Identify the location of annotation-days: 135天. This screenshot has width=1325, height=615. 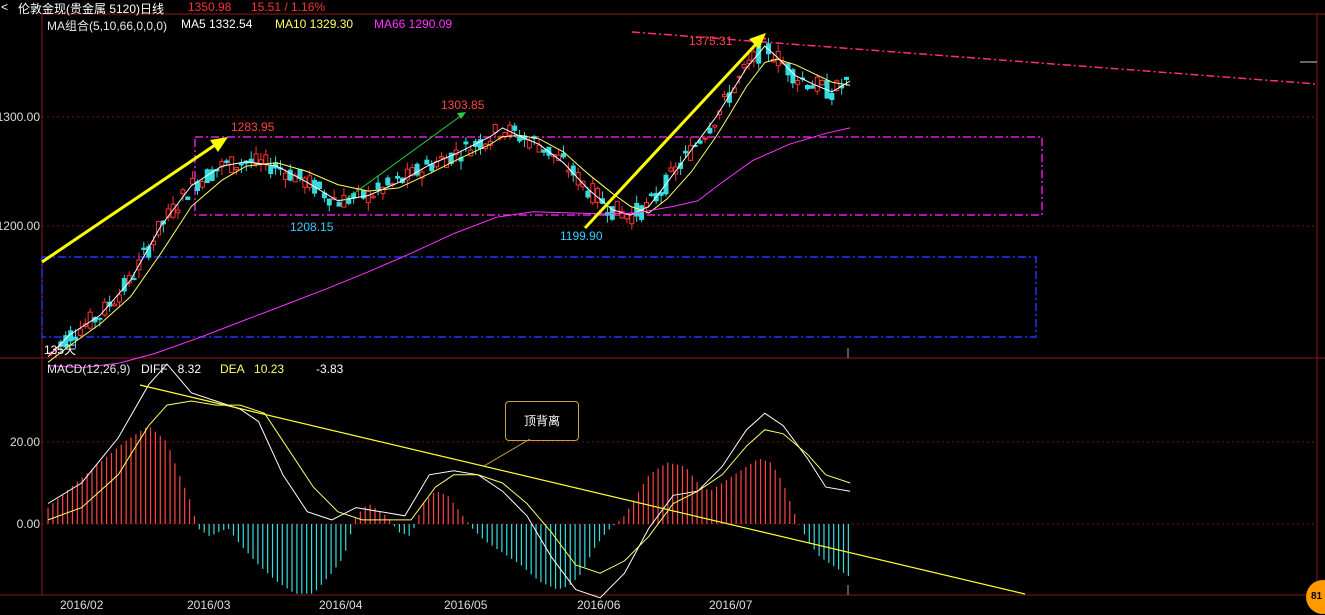
(60, 350).